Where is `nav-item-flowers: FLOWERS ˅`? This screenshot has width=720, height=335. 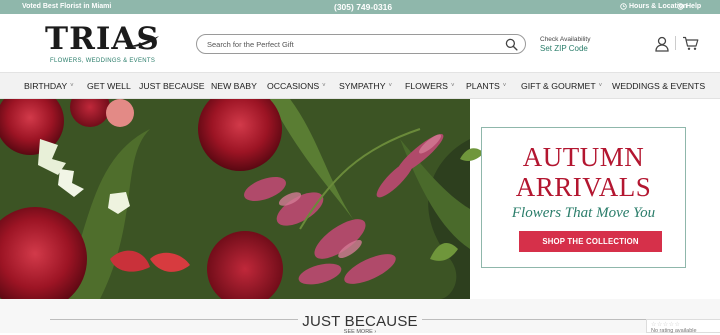
nav-item-flowers: FLOWERS ˅ is located at coordinates (429, 86).